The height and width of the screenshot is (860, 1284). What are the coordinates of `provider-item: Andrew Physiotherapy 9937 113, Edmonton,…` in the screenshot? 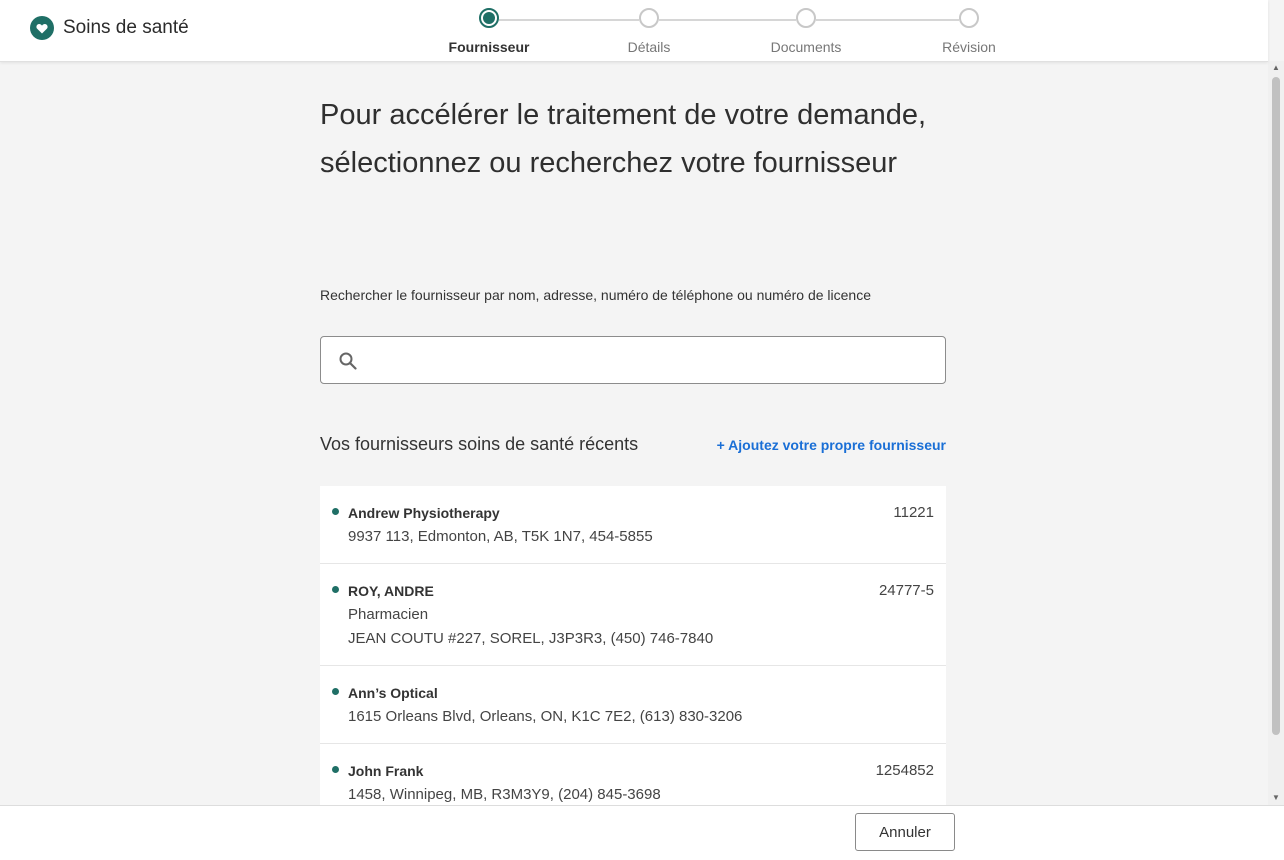 It's located at (633, 525).